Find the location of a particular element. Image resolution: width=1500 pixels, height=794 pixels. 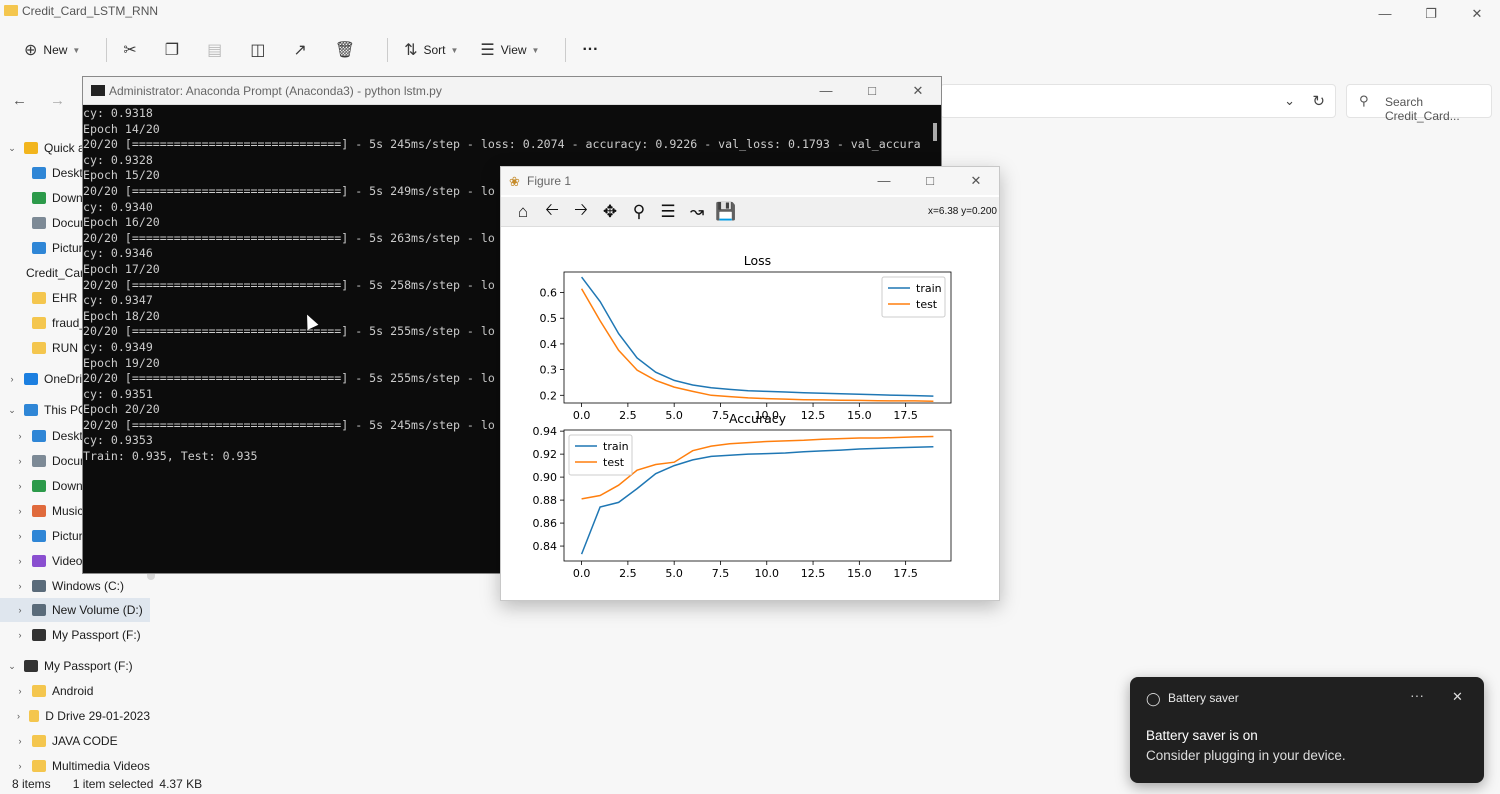

y-tick-label: 0.94 is located at coordinates (545, 431).